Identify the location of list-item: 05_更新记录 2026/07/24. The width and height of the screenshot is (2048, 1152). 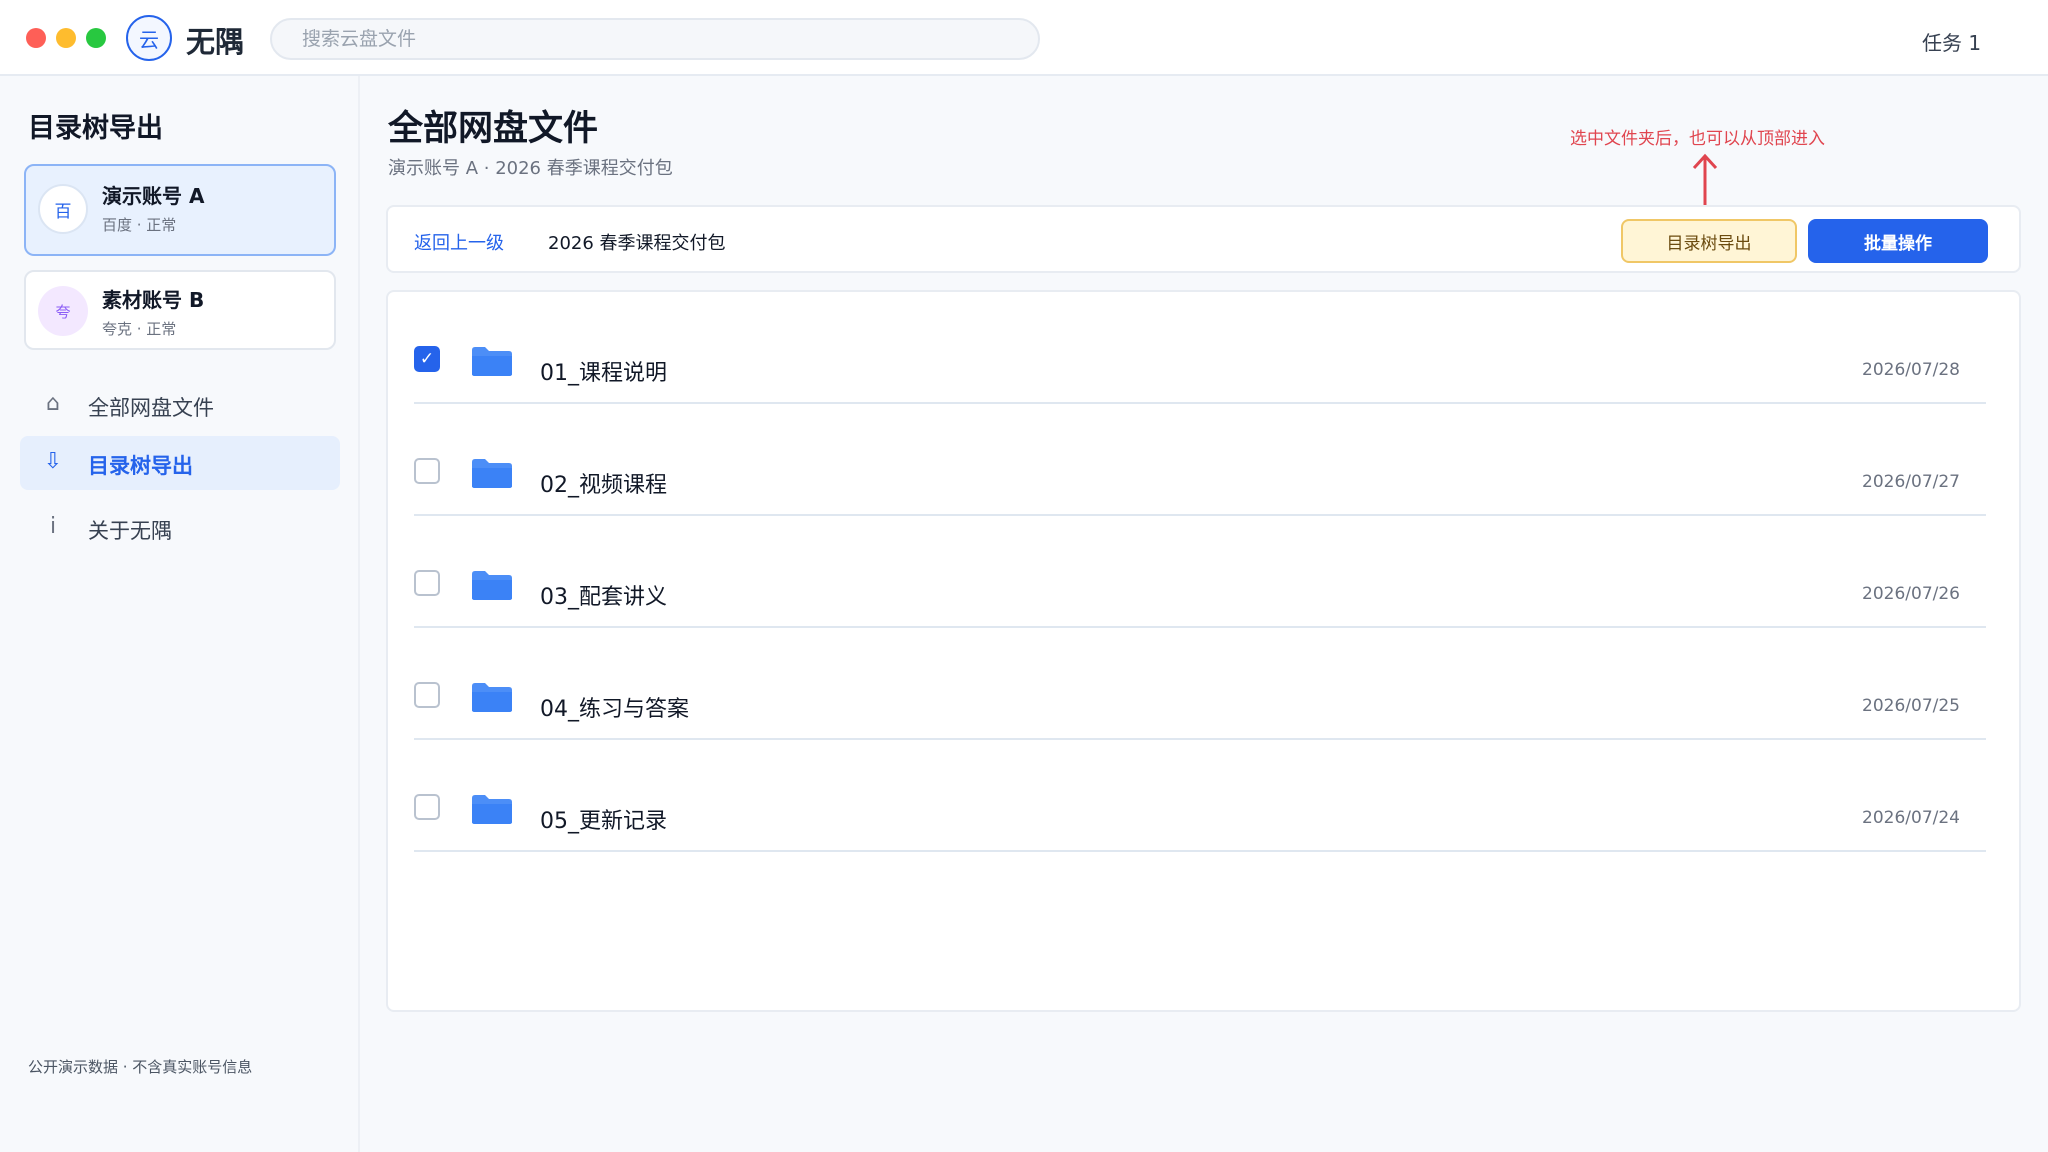
(1200, 796).